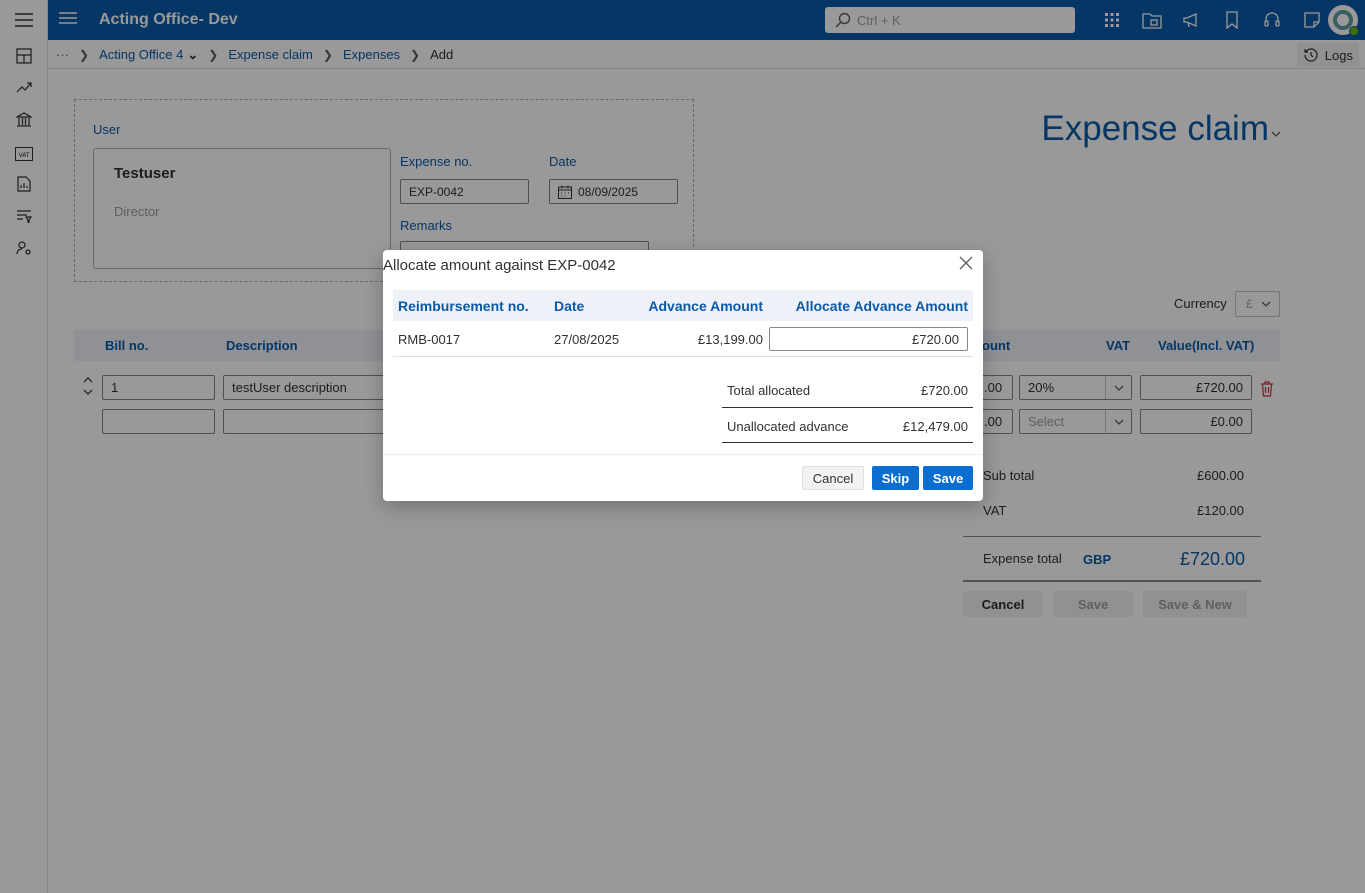 This screenshot has width=1365, height=893. I want to click on close-icon, so click(966, 263).